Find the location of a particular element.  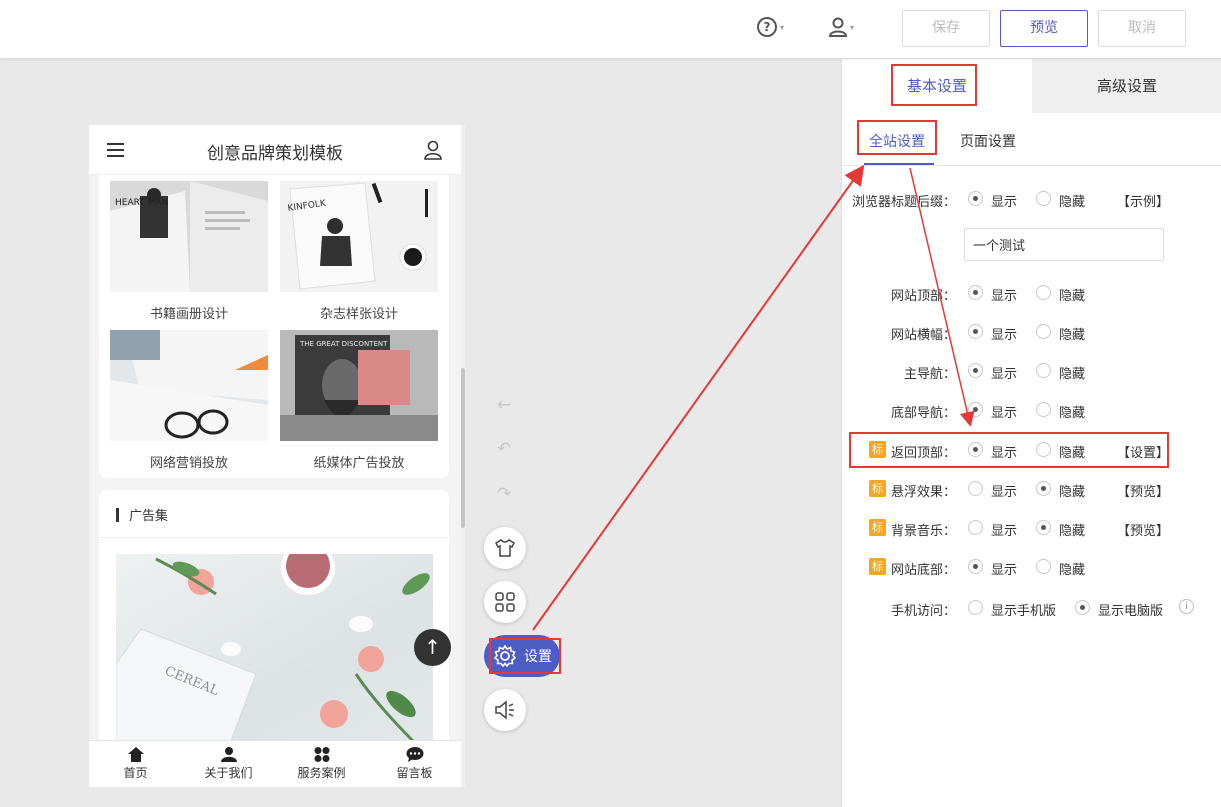

subtab-page-settings: 页面设置 is located at coordinates (988, 141).